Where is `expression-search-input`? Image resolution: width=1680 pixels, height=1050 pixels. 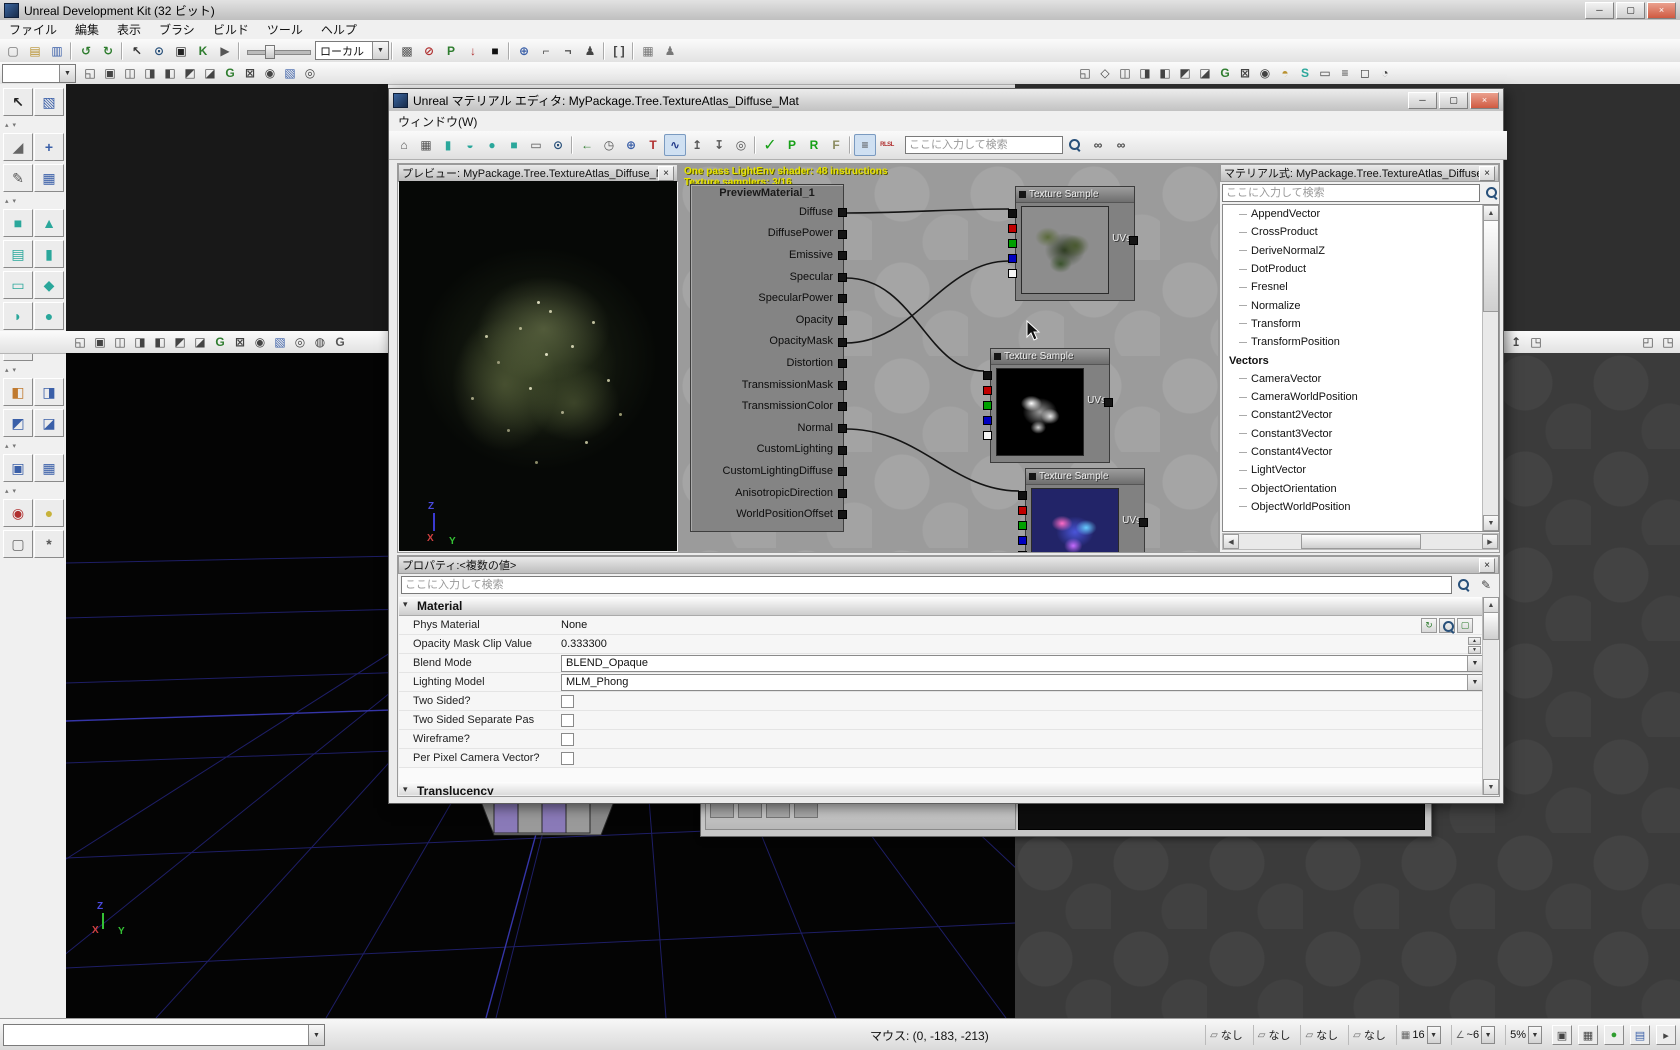
expression-search-input is located at coordinates (1351, 193).